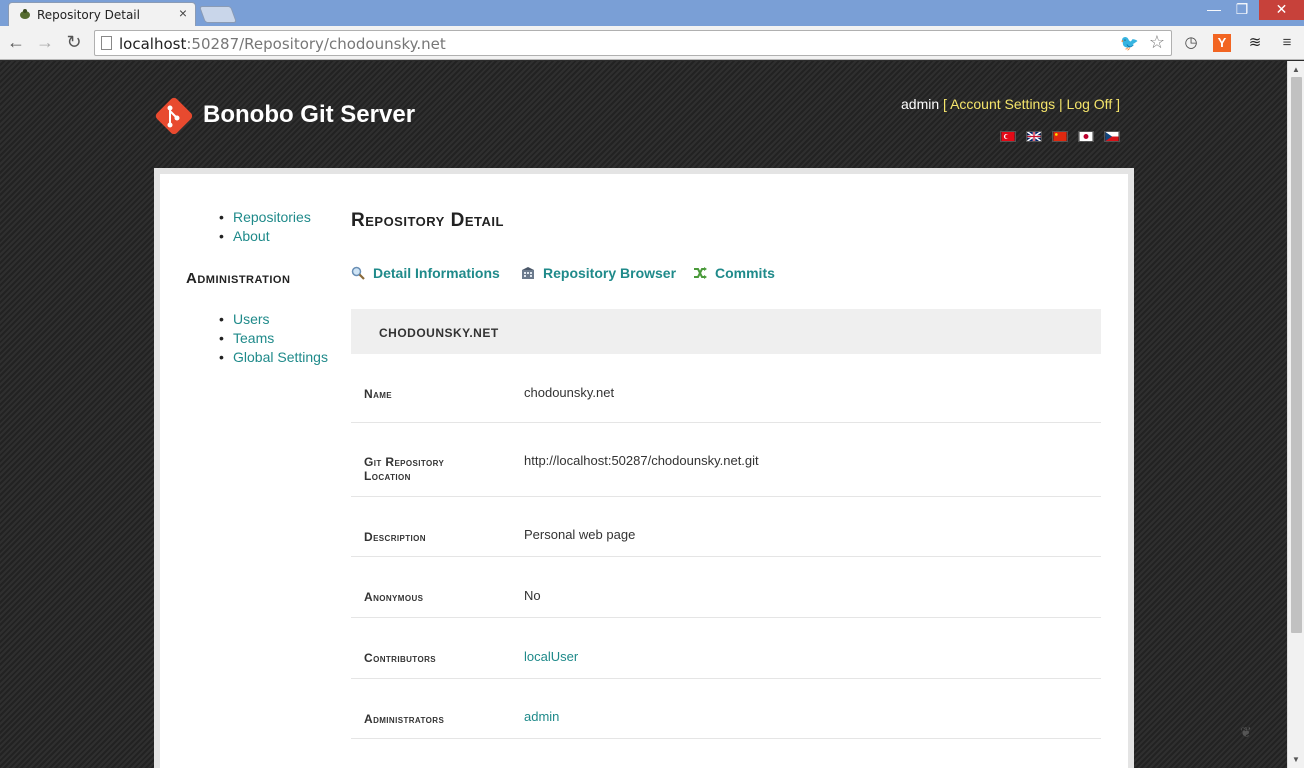  I want to click on forward-button: →, so click(45, 43).